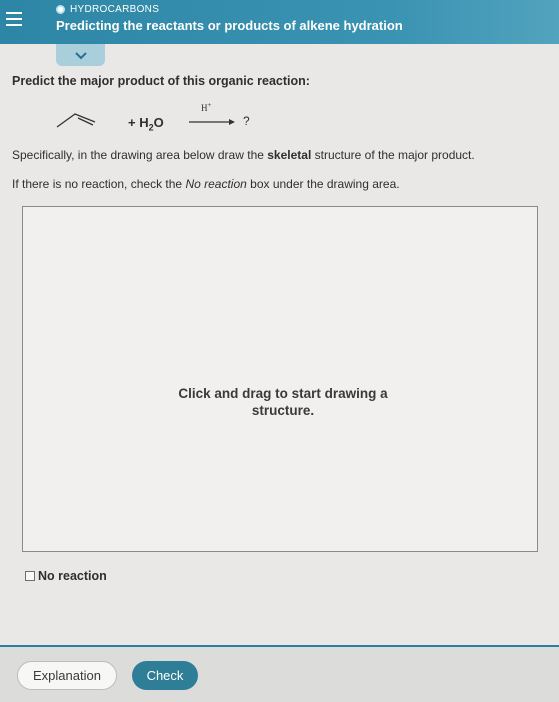 The width and height of the screenshot is (559, 702). What do you see at coordinates (72, 576) in the screenshot?
I see `no-reaction-label: No reaction` at bounding box center [72, 576].